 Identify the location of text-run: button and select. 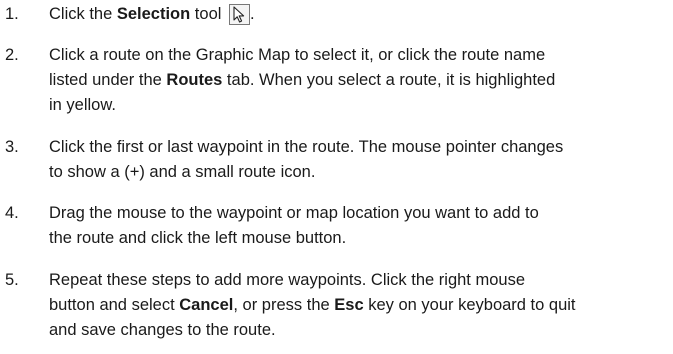
(114, 305).